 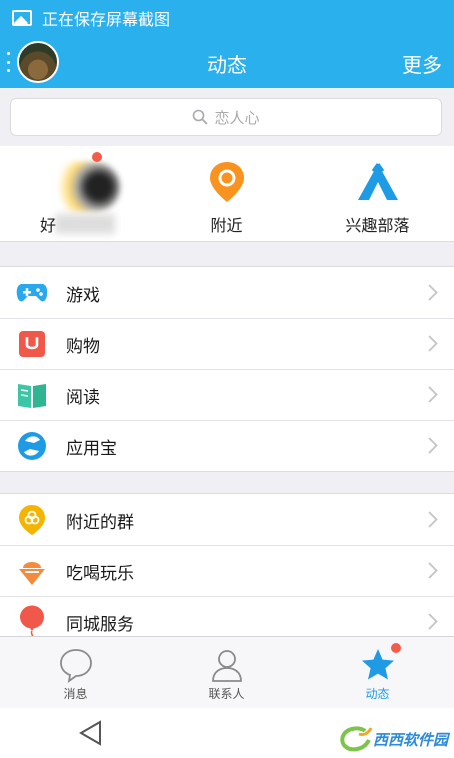 I want to click on list-item-label: 阅读, so click(x=83, y=398).